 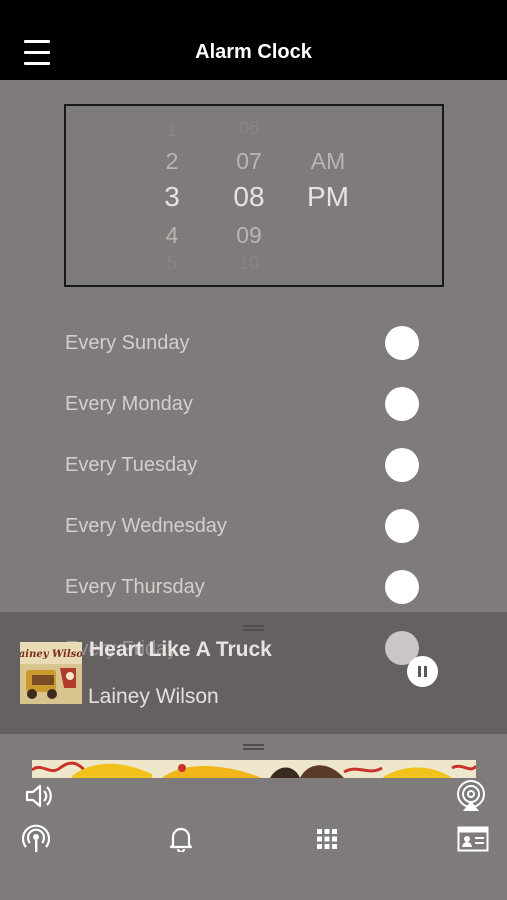 I want to click on banner-ad, so click(x=254, y=769).